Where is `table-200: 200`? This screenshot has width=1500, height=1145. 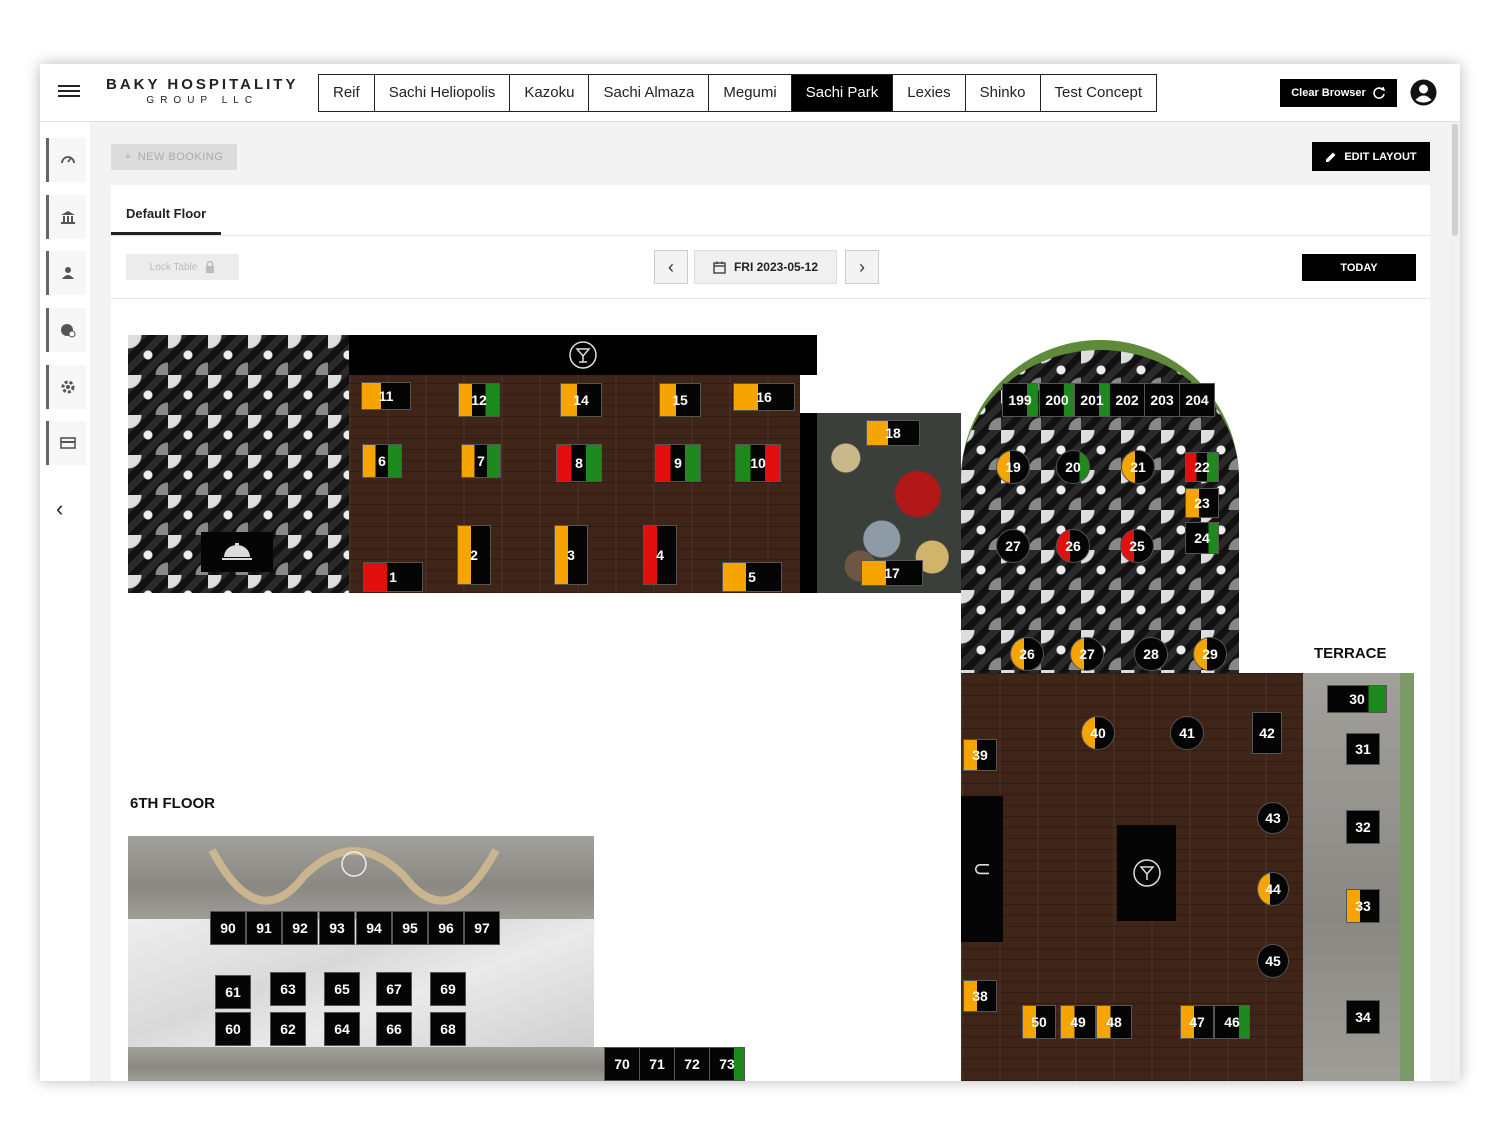
table-200: 200 is located at coordinates (1057, 400).